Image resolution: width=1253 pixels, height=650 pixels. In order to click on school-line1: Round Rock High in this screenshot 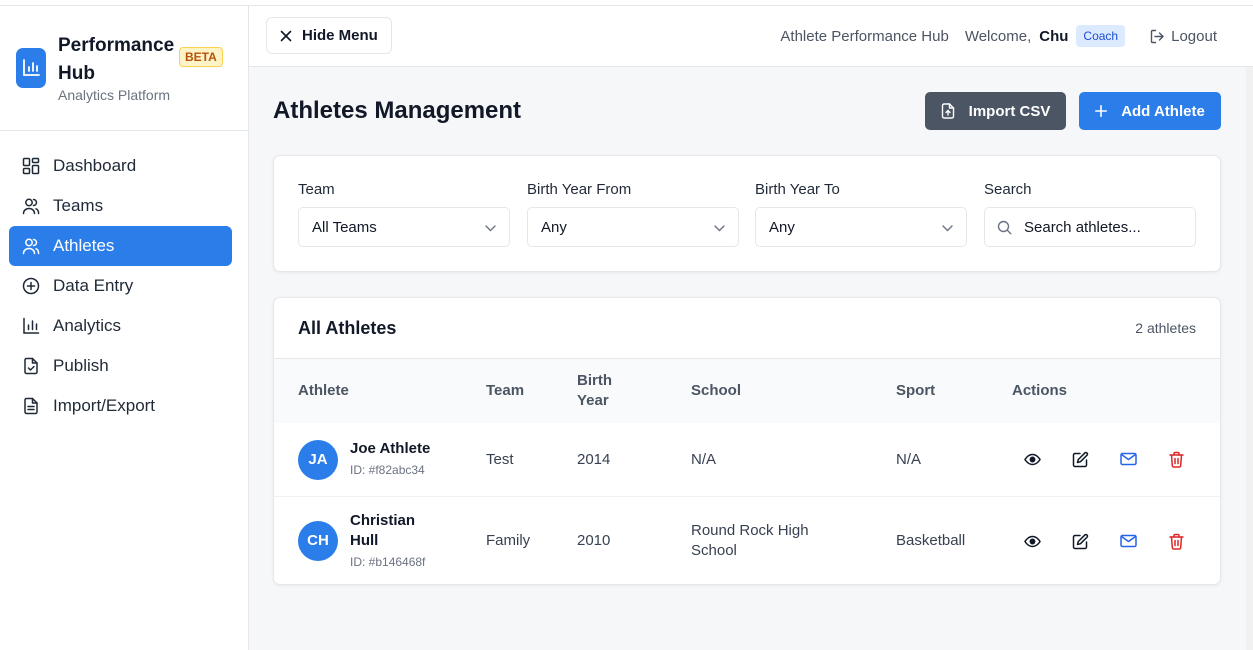, I will do `click(750, 530)`.